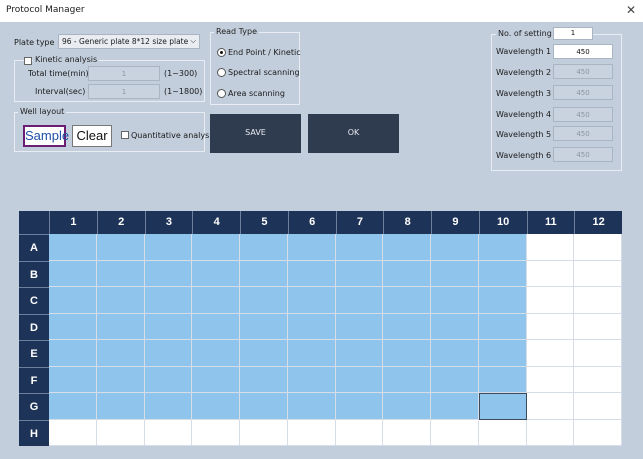  What do you see at coordinates (216, 222) in the screenshot?
I see `column-header: 4` at bounding box center [216, 222].